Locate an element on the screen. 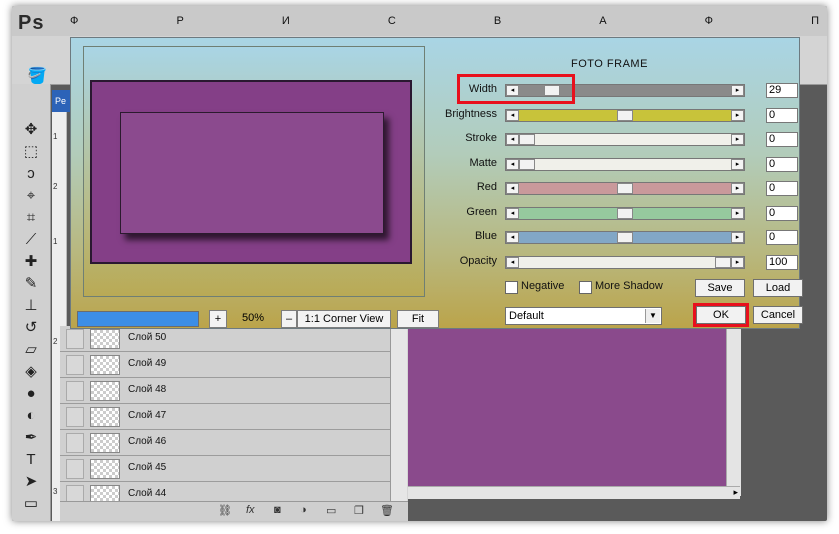 The height and width of the screenshot is (534, 839). load-button: Load is located at coordinates (778, 288).